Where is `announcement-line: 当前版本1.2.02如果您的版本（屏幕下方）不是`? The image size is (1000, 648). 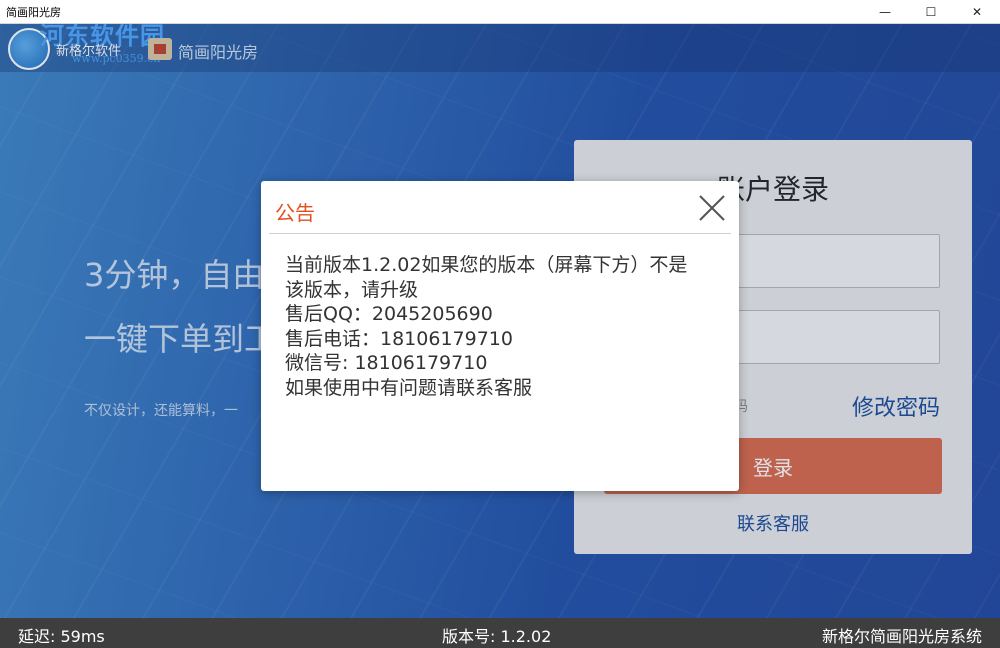
announcement-line: 当前版本1.2.02如果您的版本（屏幕下方）不是 is located at coordinates (486, 265).